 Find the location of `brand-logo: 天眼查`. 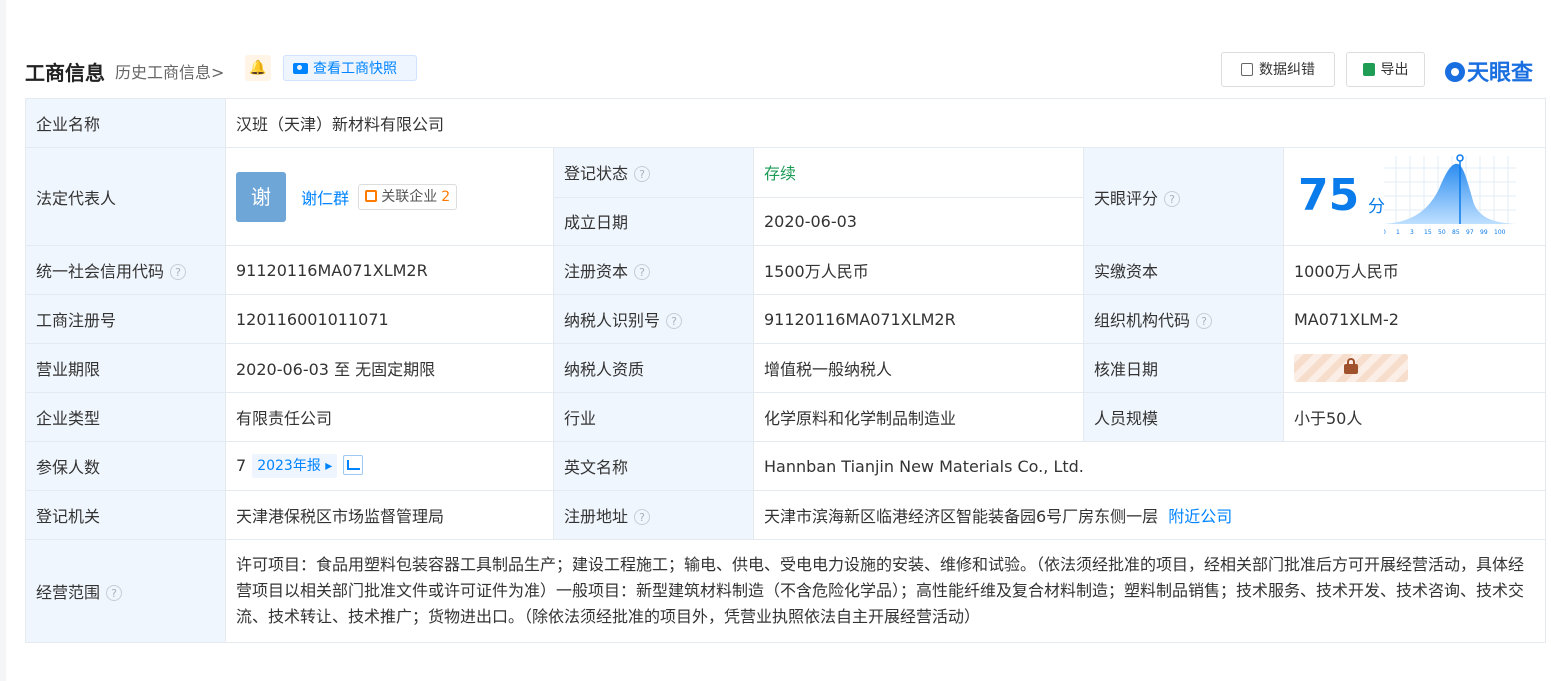

brand-logo: 天眼查 is located at coordinates (1489, 71).